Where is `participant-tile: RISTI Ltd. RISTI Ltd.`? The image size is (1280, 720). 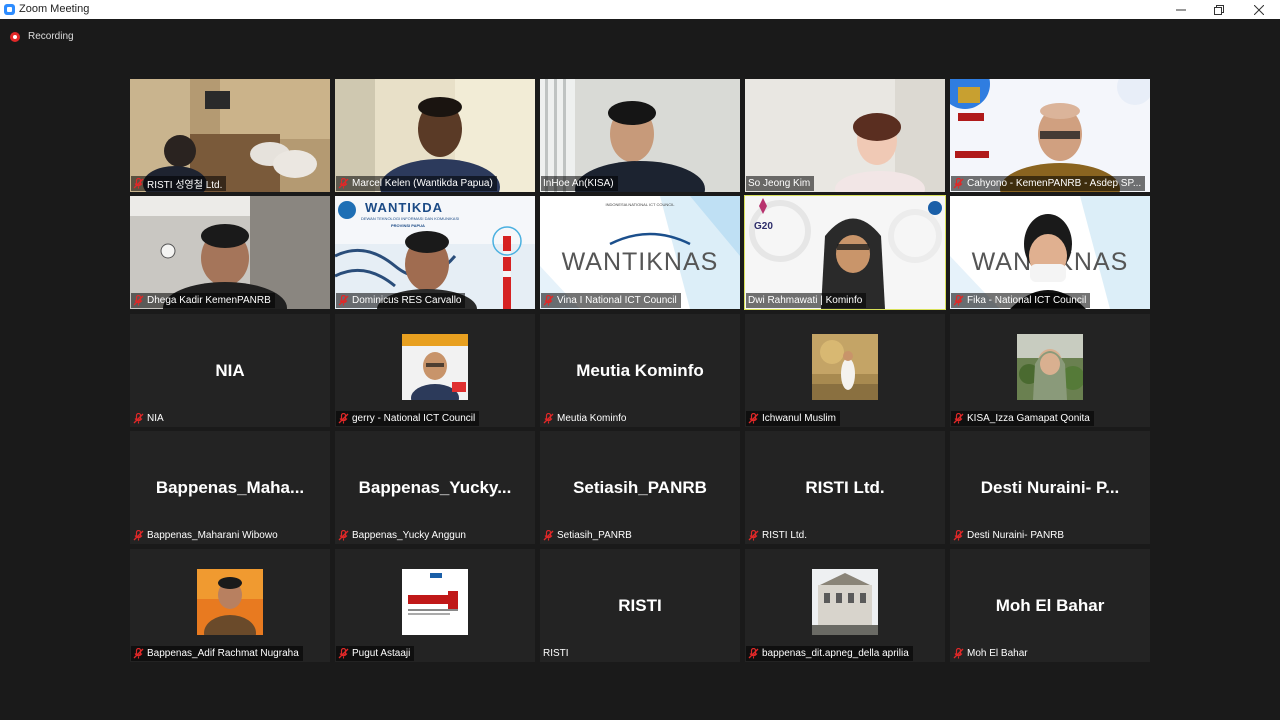
participant-tile: RISTI Ltd. RISTI Ltd. is located at coordinates (845, 487).